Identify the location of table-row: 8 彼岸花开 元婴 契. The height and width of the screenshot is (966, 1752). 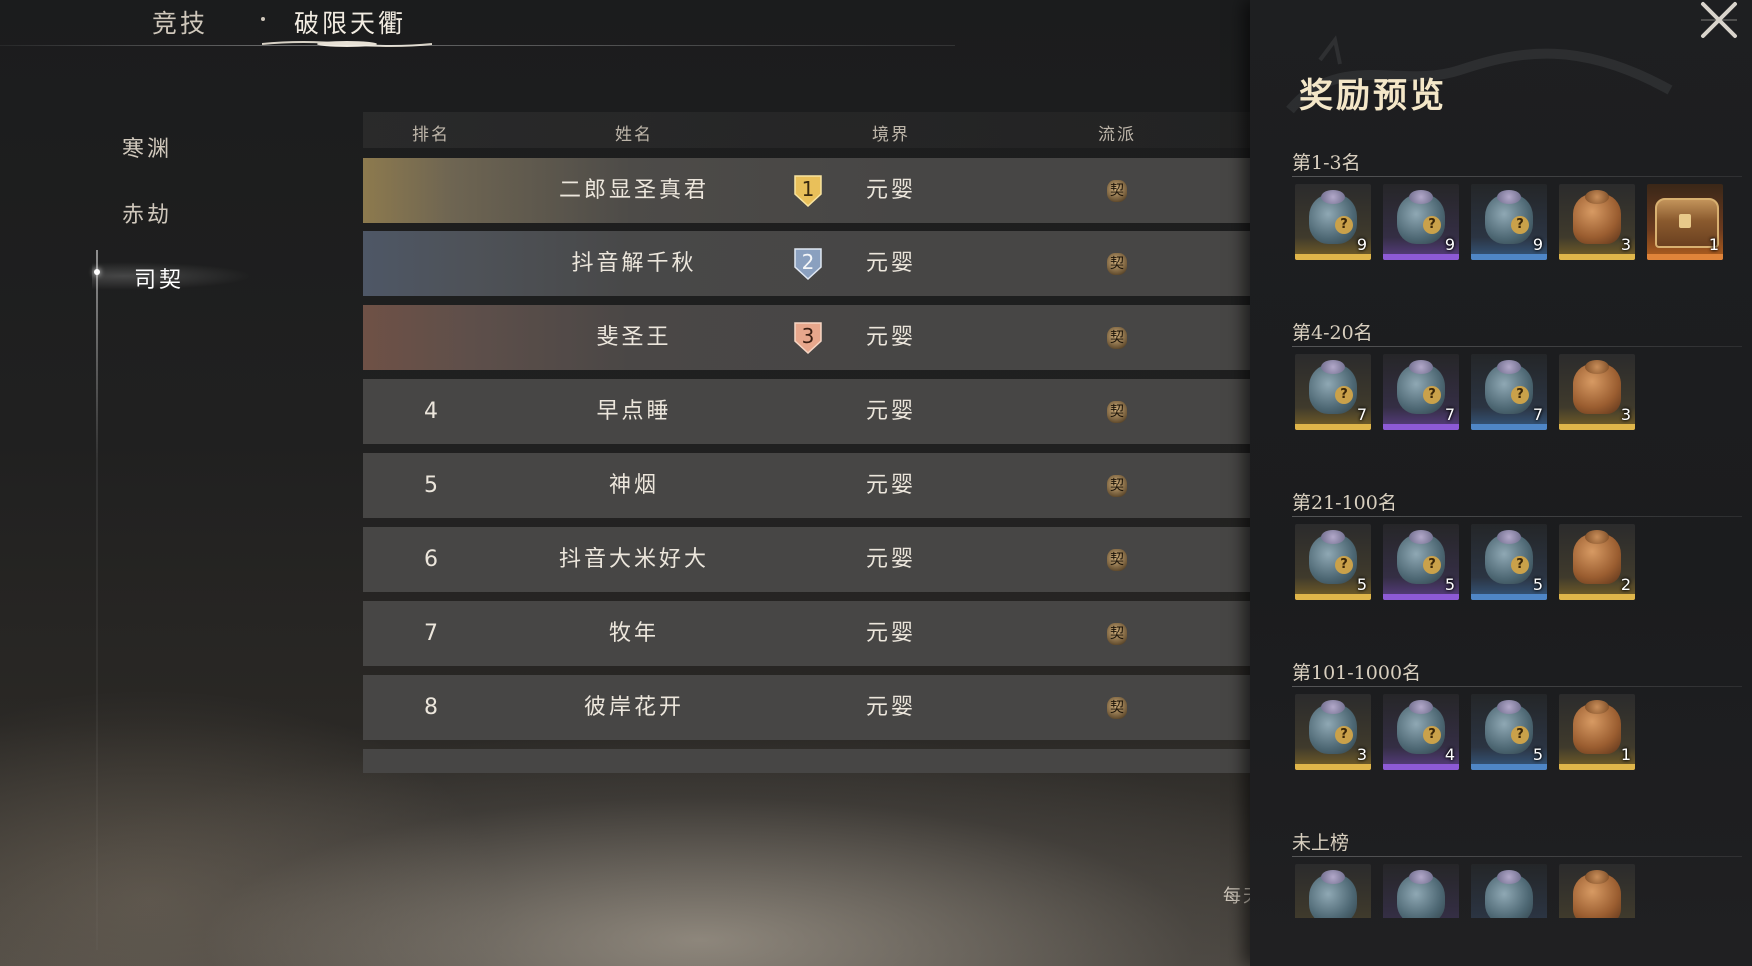
(808, 707).